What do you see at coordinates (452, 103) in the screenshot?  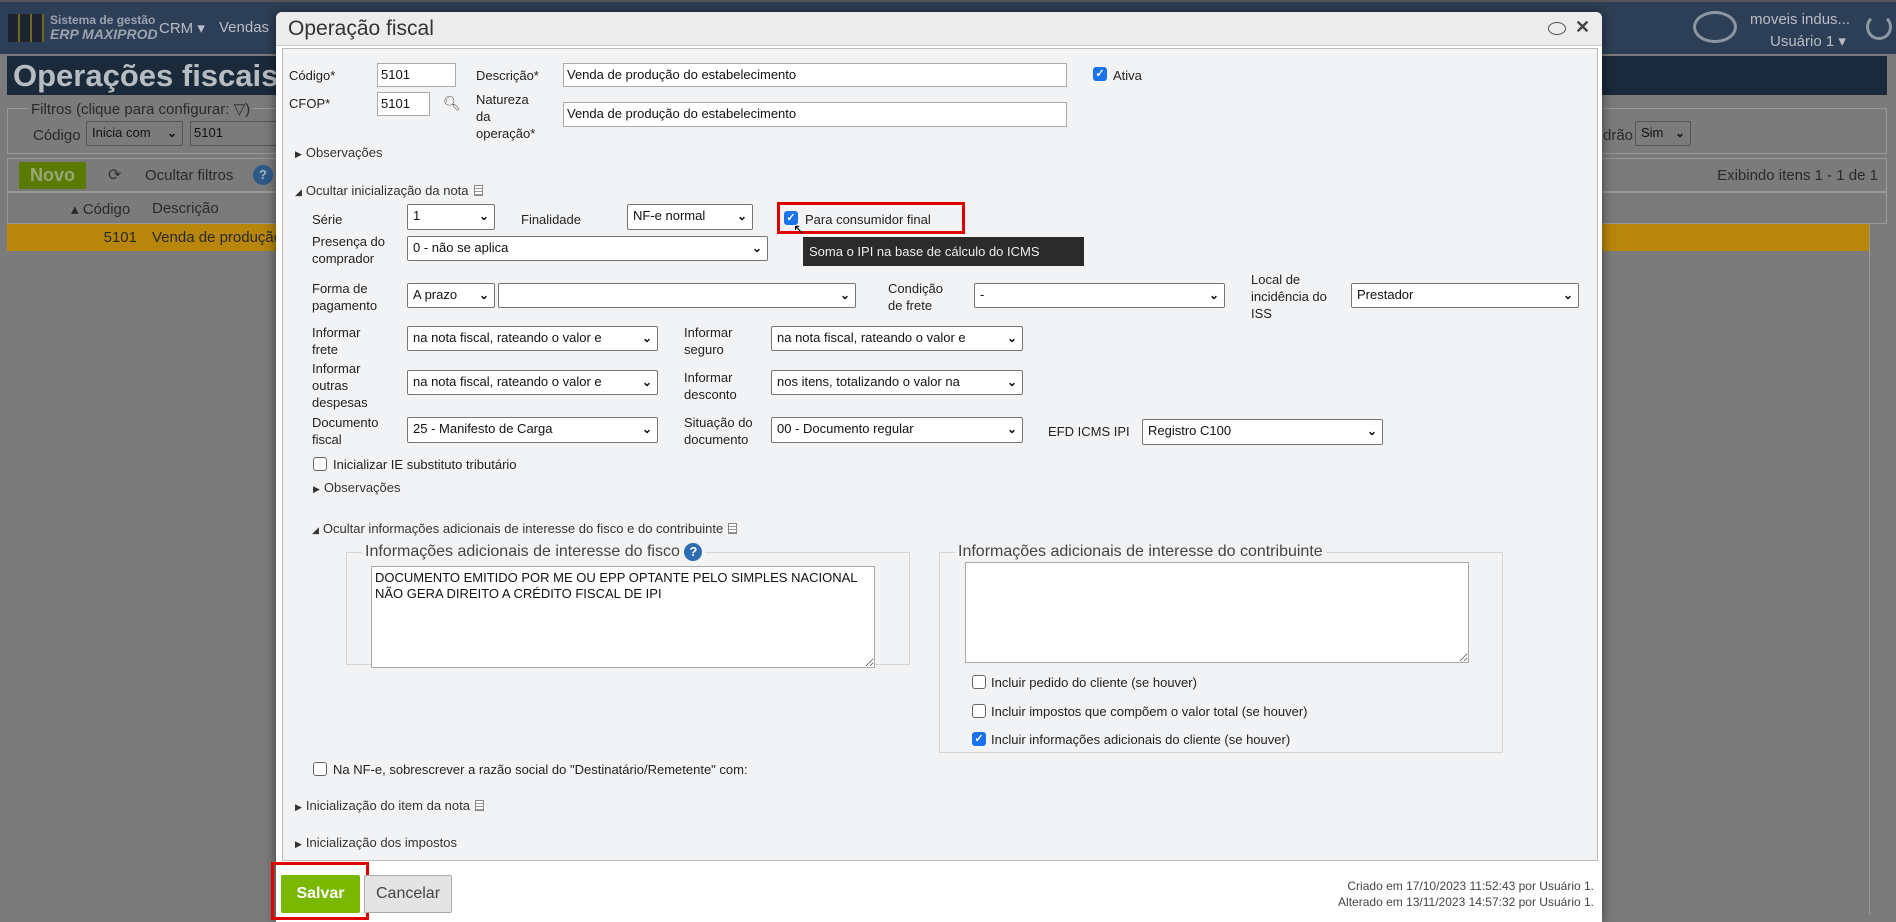 I see `search-icon: 🔍︎` at bounding box center [452, 103].